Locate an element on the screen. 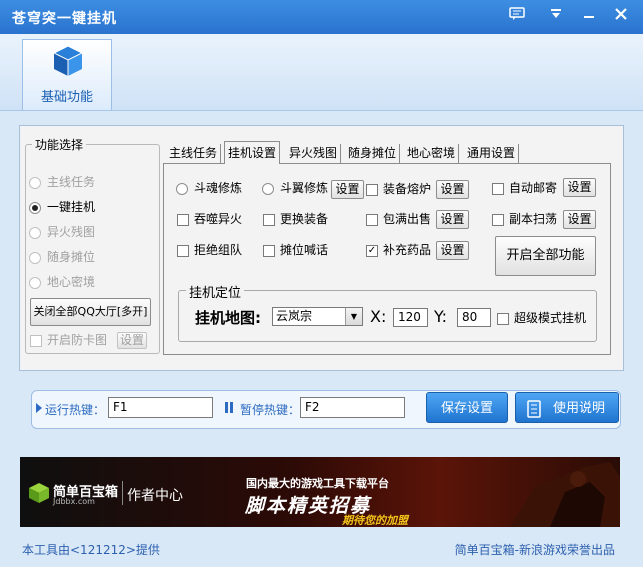 The width and height of the screenshot is (643, 567). help-button: 使用说明 is located at coordinates (567, 407).